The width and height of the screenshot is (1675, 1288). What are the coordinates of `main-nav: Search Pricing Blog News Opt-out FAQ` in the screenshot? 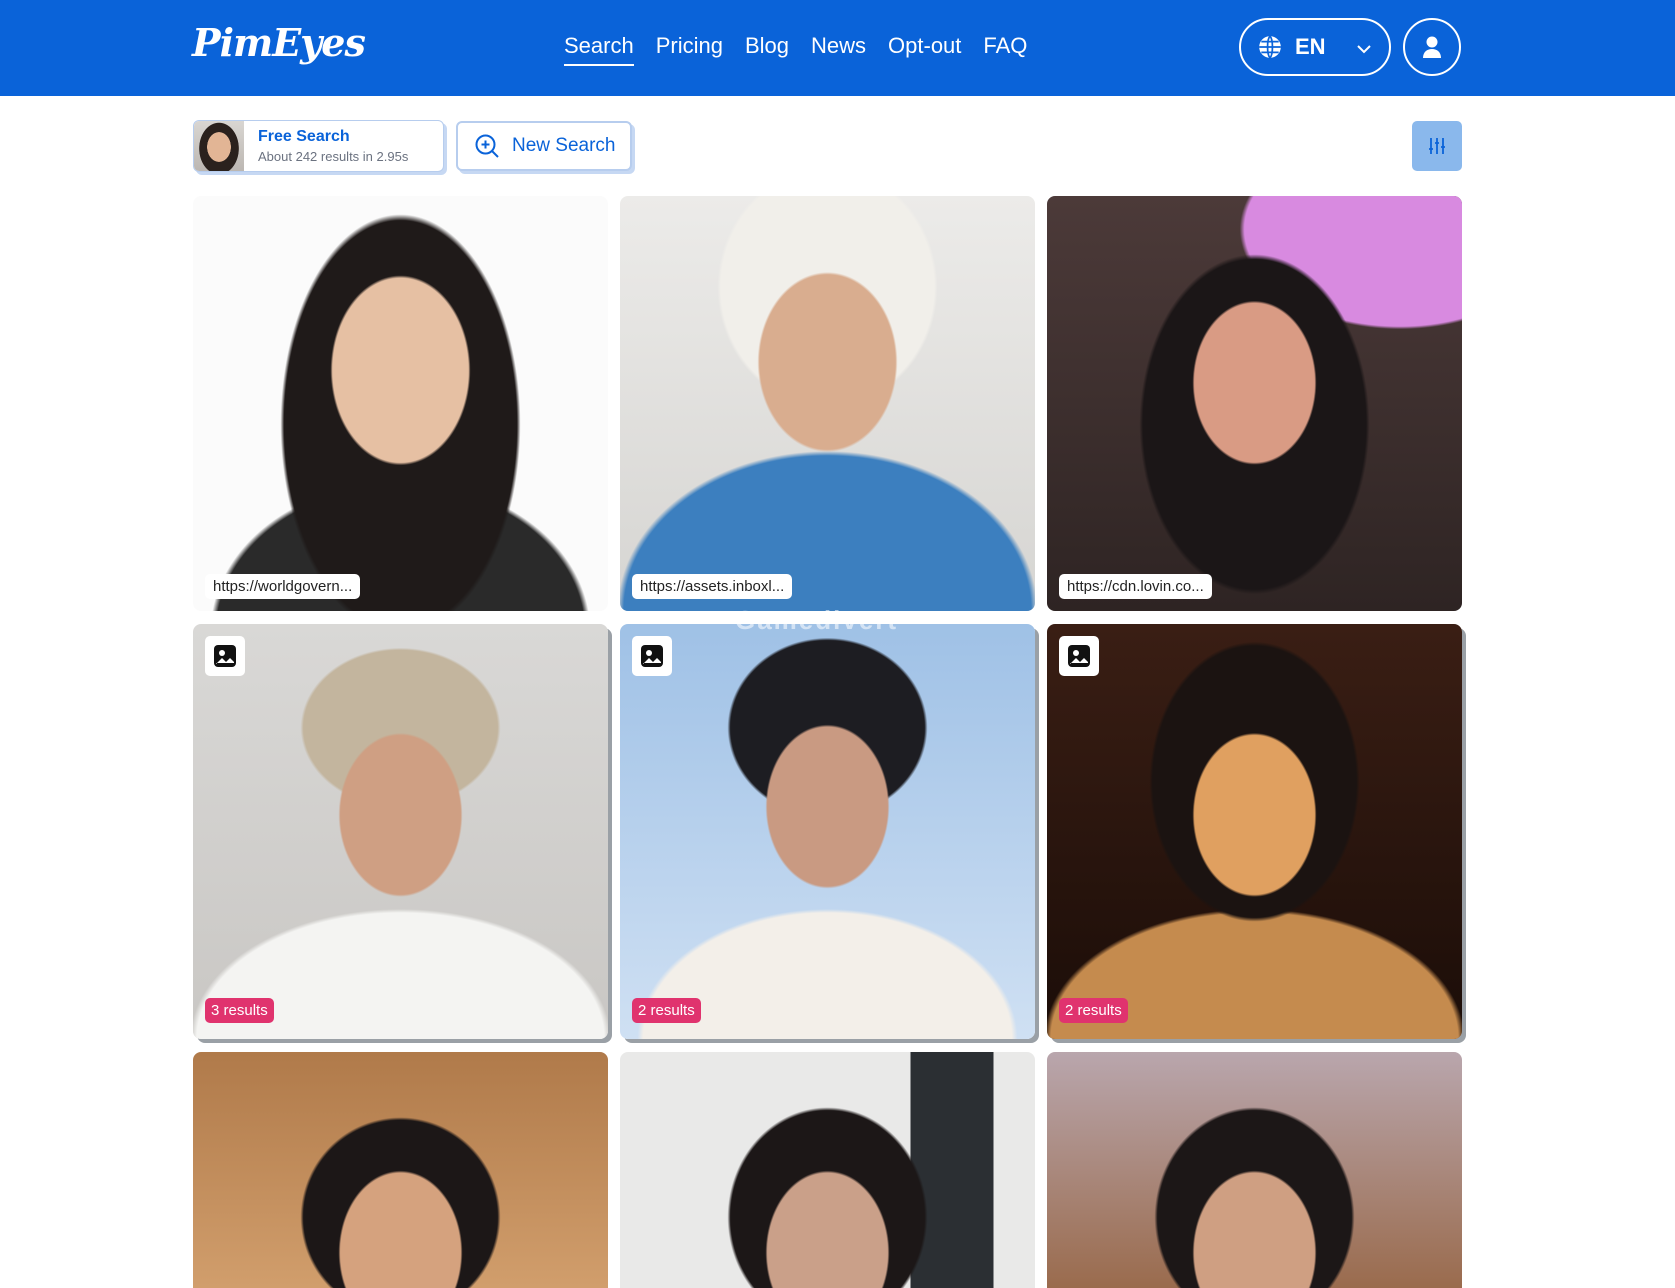 It's located at (795, 48).